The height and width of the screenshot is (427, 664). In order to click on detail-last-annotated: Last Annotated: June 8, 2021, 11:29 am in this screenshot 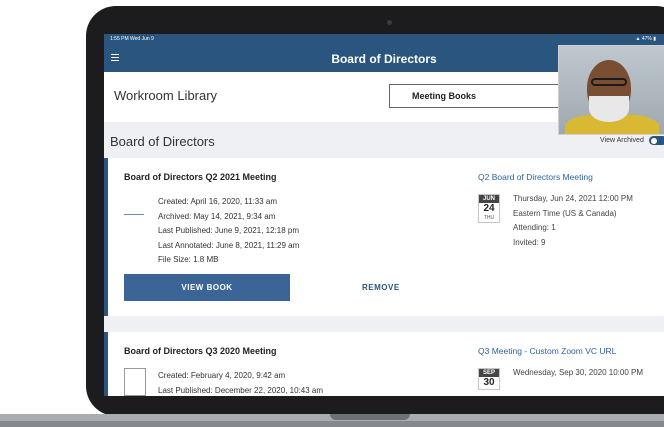, I will do `click(229, 245)`.